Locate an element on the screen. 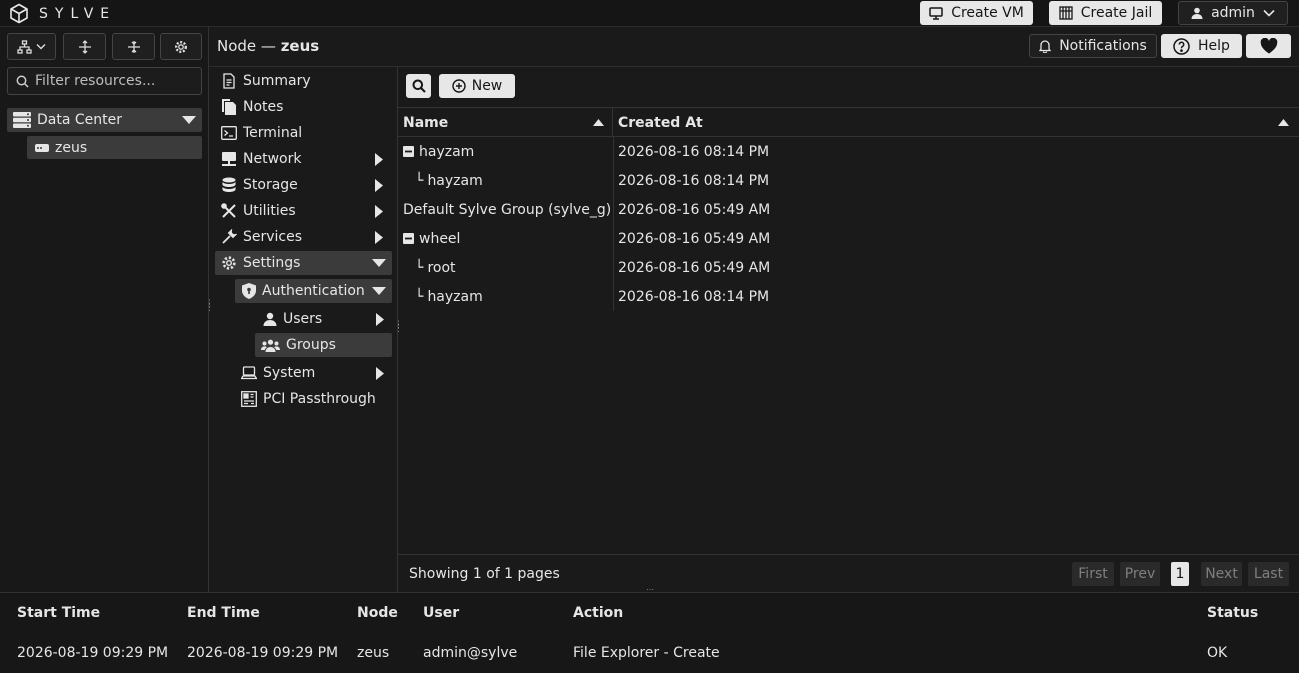 This screenshot has width=1299, height=673. pagination-status: Showing 1 of 1 pages is located at coordinates (484, 574).